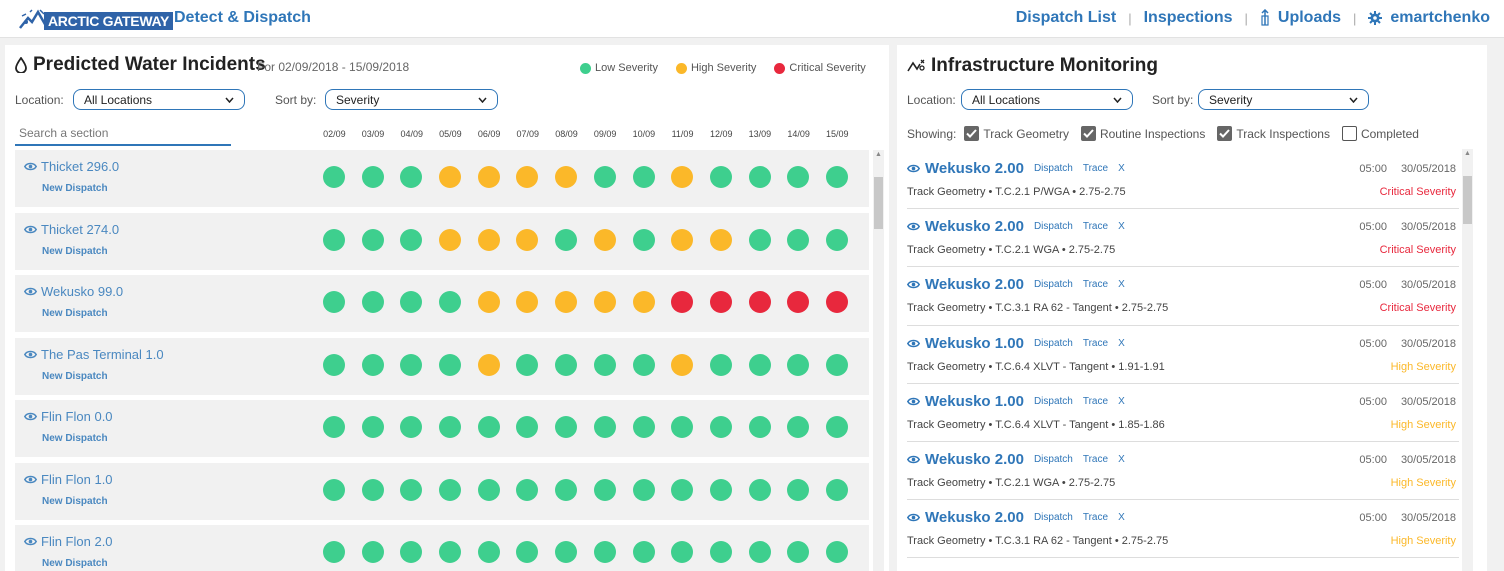  What do you see at coordinates (411, 99) in the screenshot?
I see `sort-select: Severity` at bounding box center [411, 99].